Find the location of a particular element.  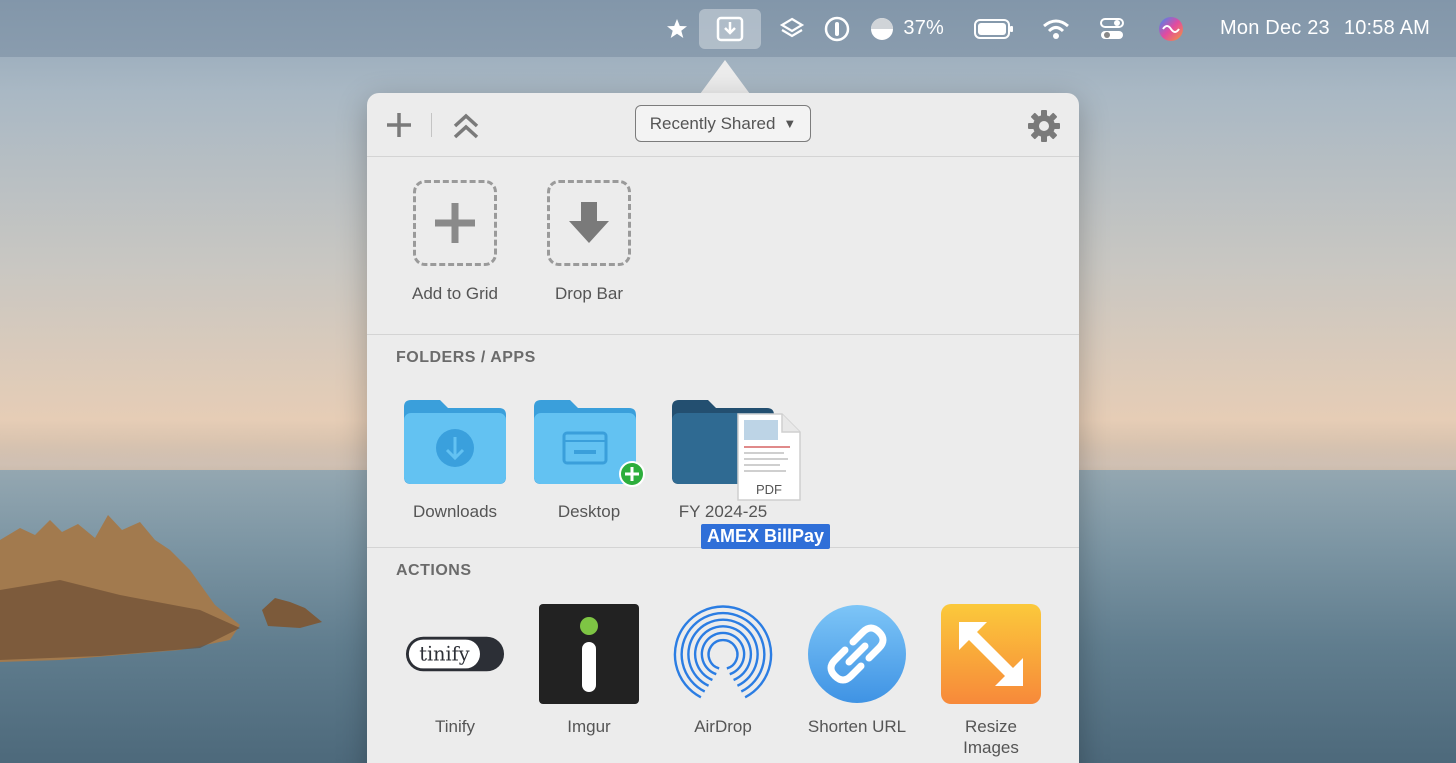

onepassword-icon is located at coordinates (837, 29).